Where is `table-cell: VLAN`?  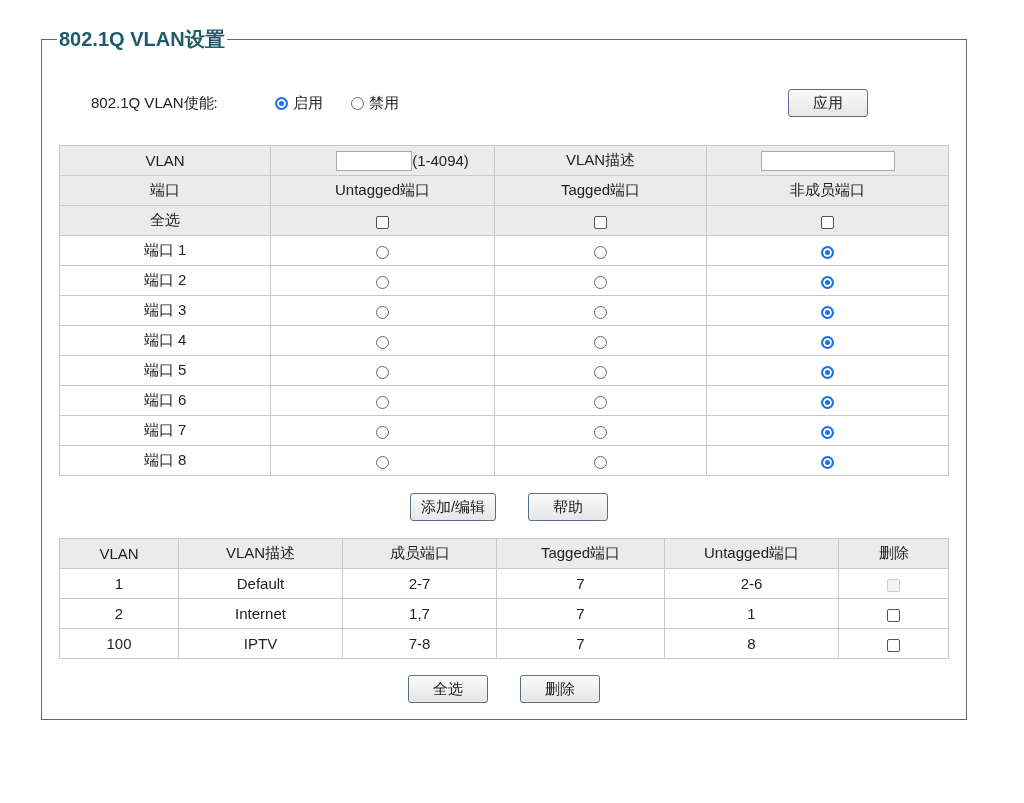
table-cell: VLAN is located at coordinates (165, 160).